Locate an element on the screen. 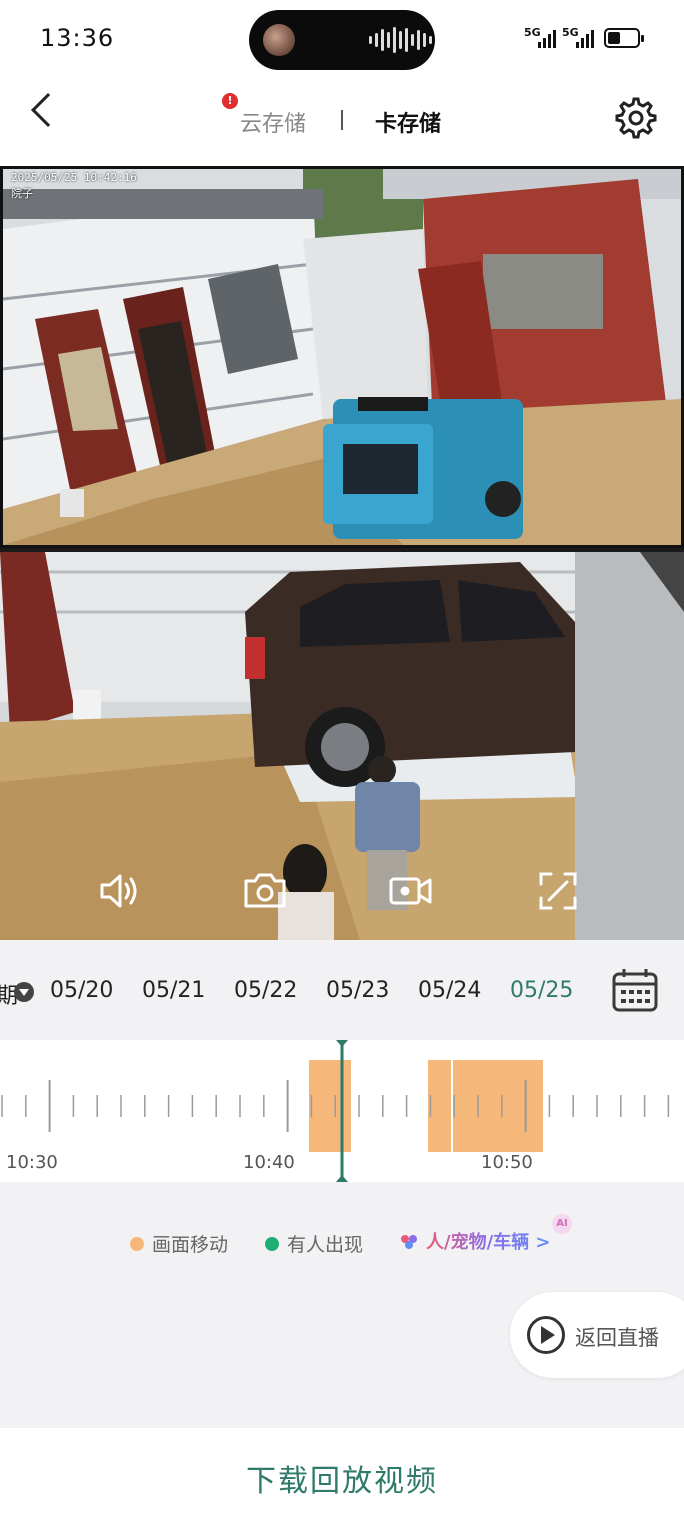  legend-motion-label: 画面移动 is located at coordinates (190, 1245).